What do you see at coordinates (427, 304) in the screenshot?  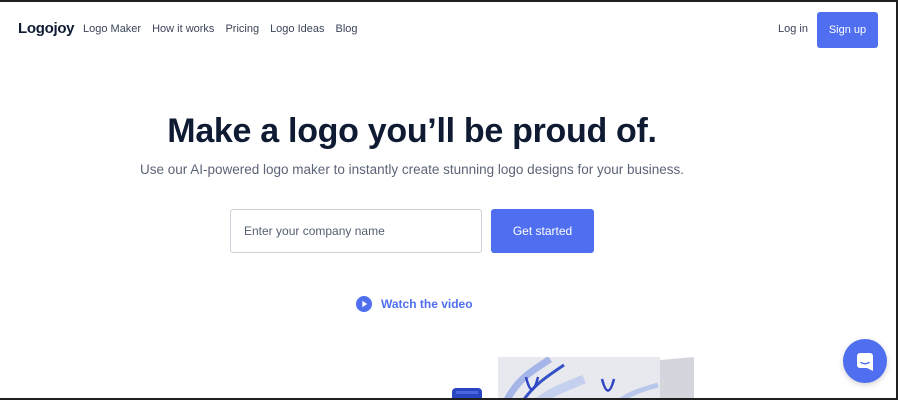 I see `watch-video-label: Watch the video` at bounding box center [427, 304].